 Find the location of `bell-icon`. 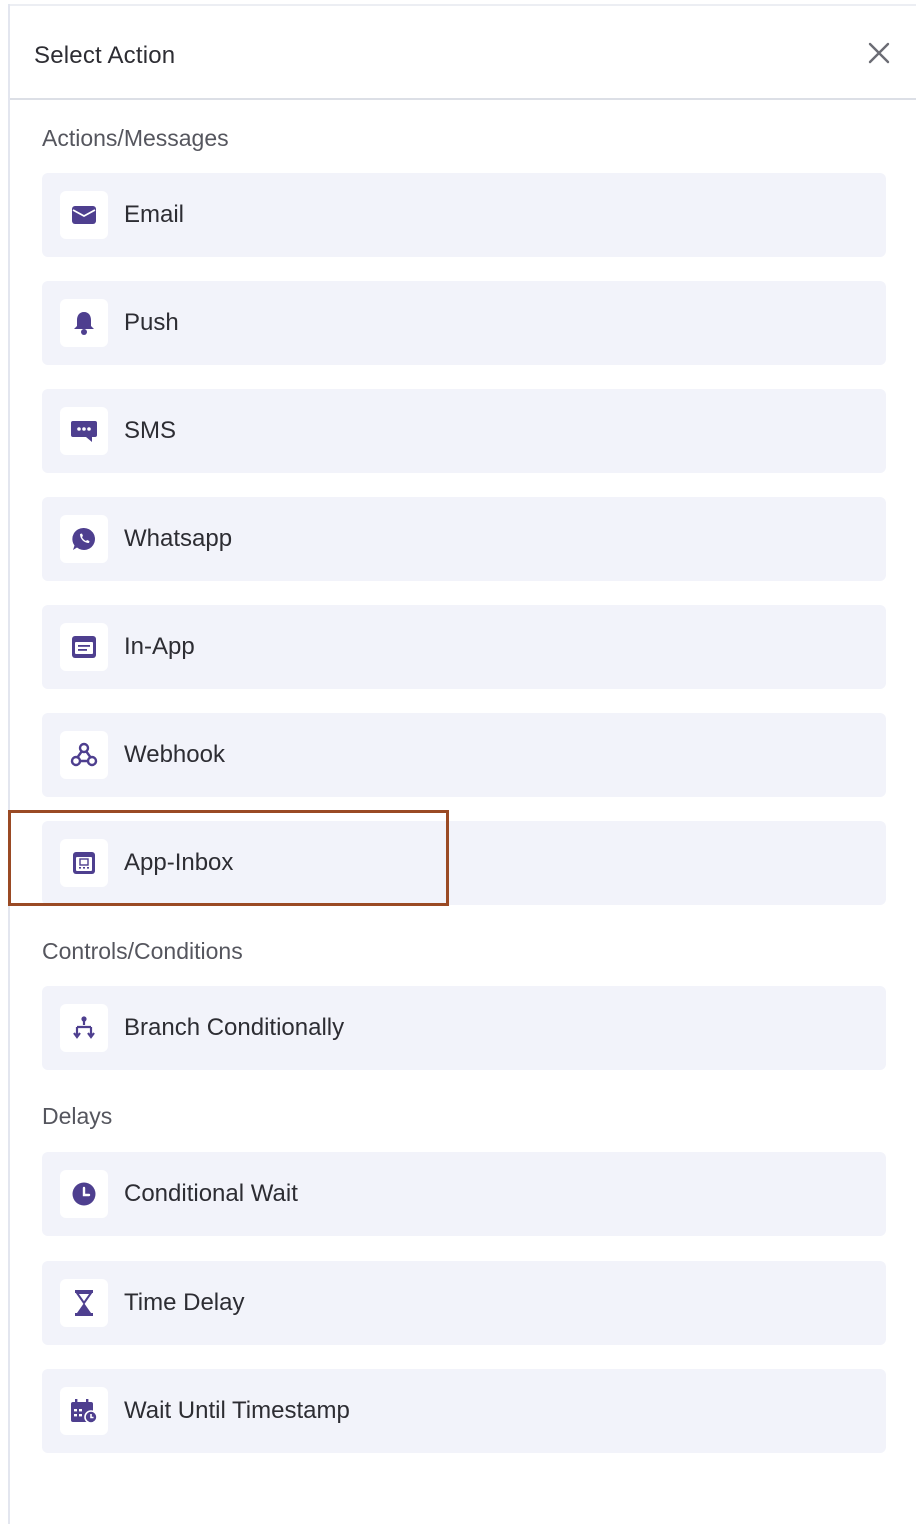

bell-icon is located at coordinates (84, 323).